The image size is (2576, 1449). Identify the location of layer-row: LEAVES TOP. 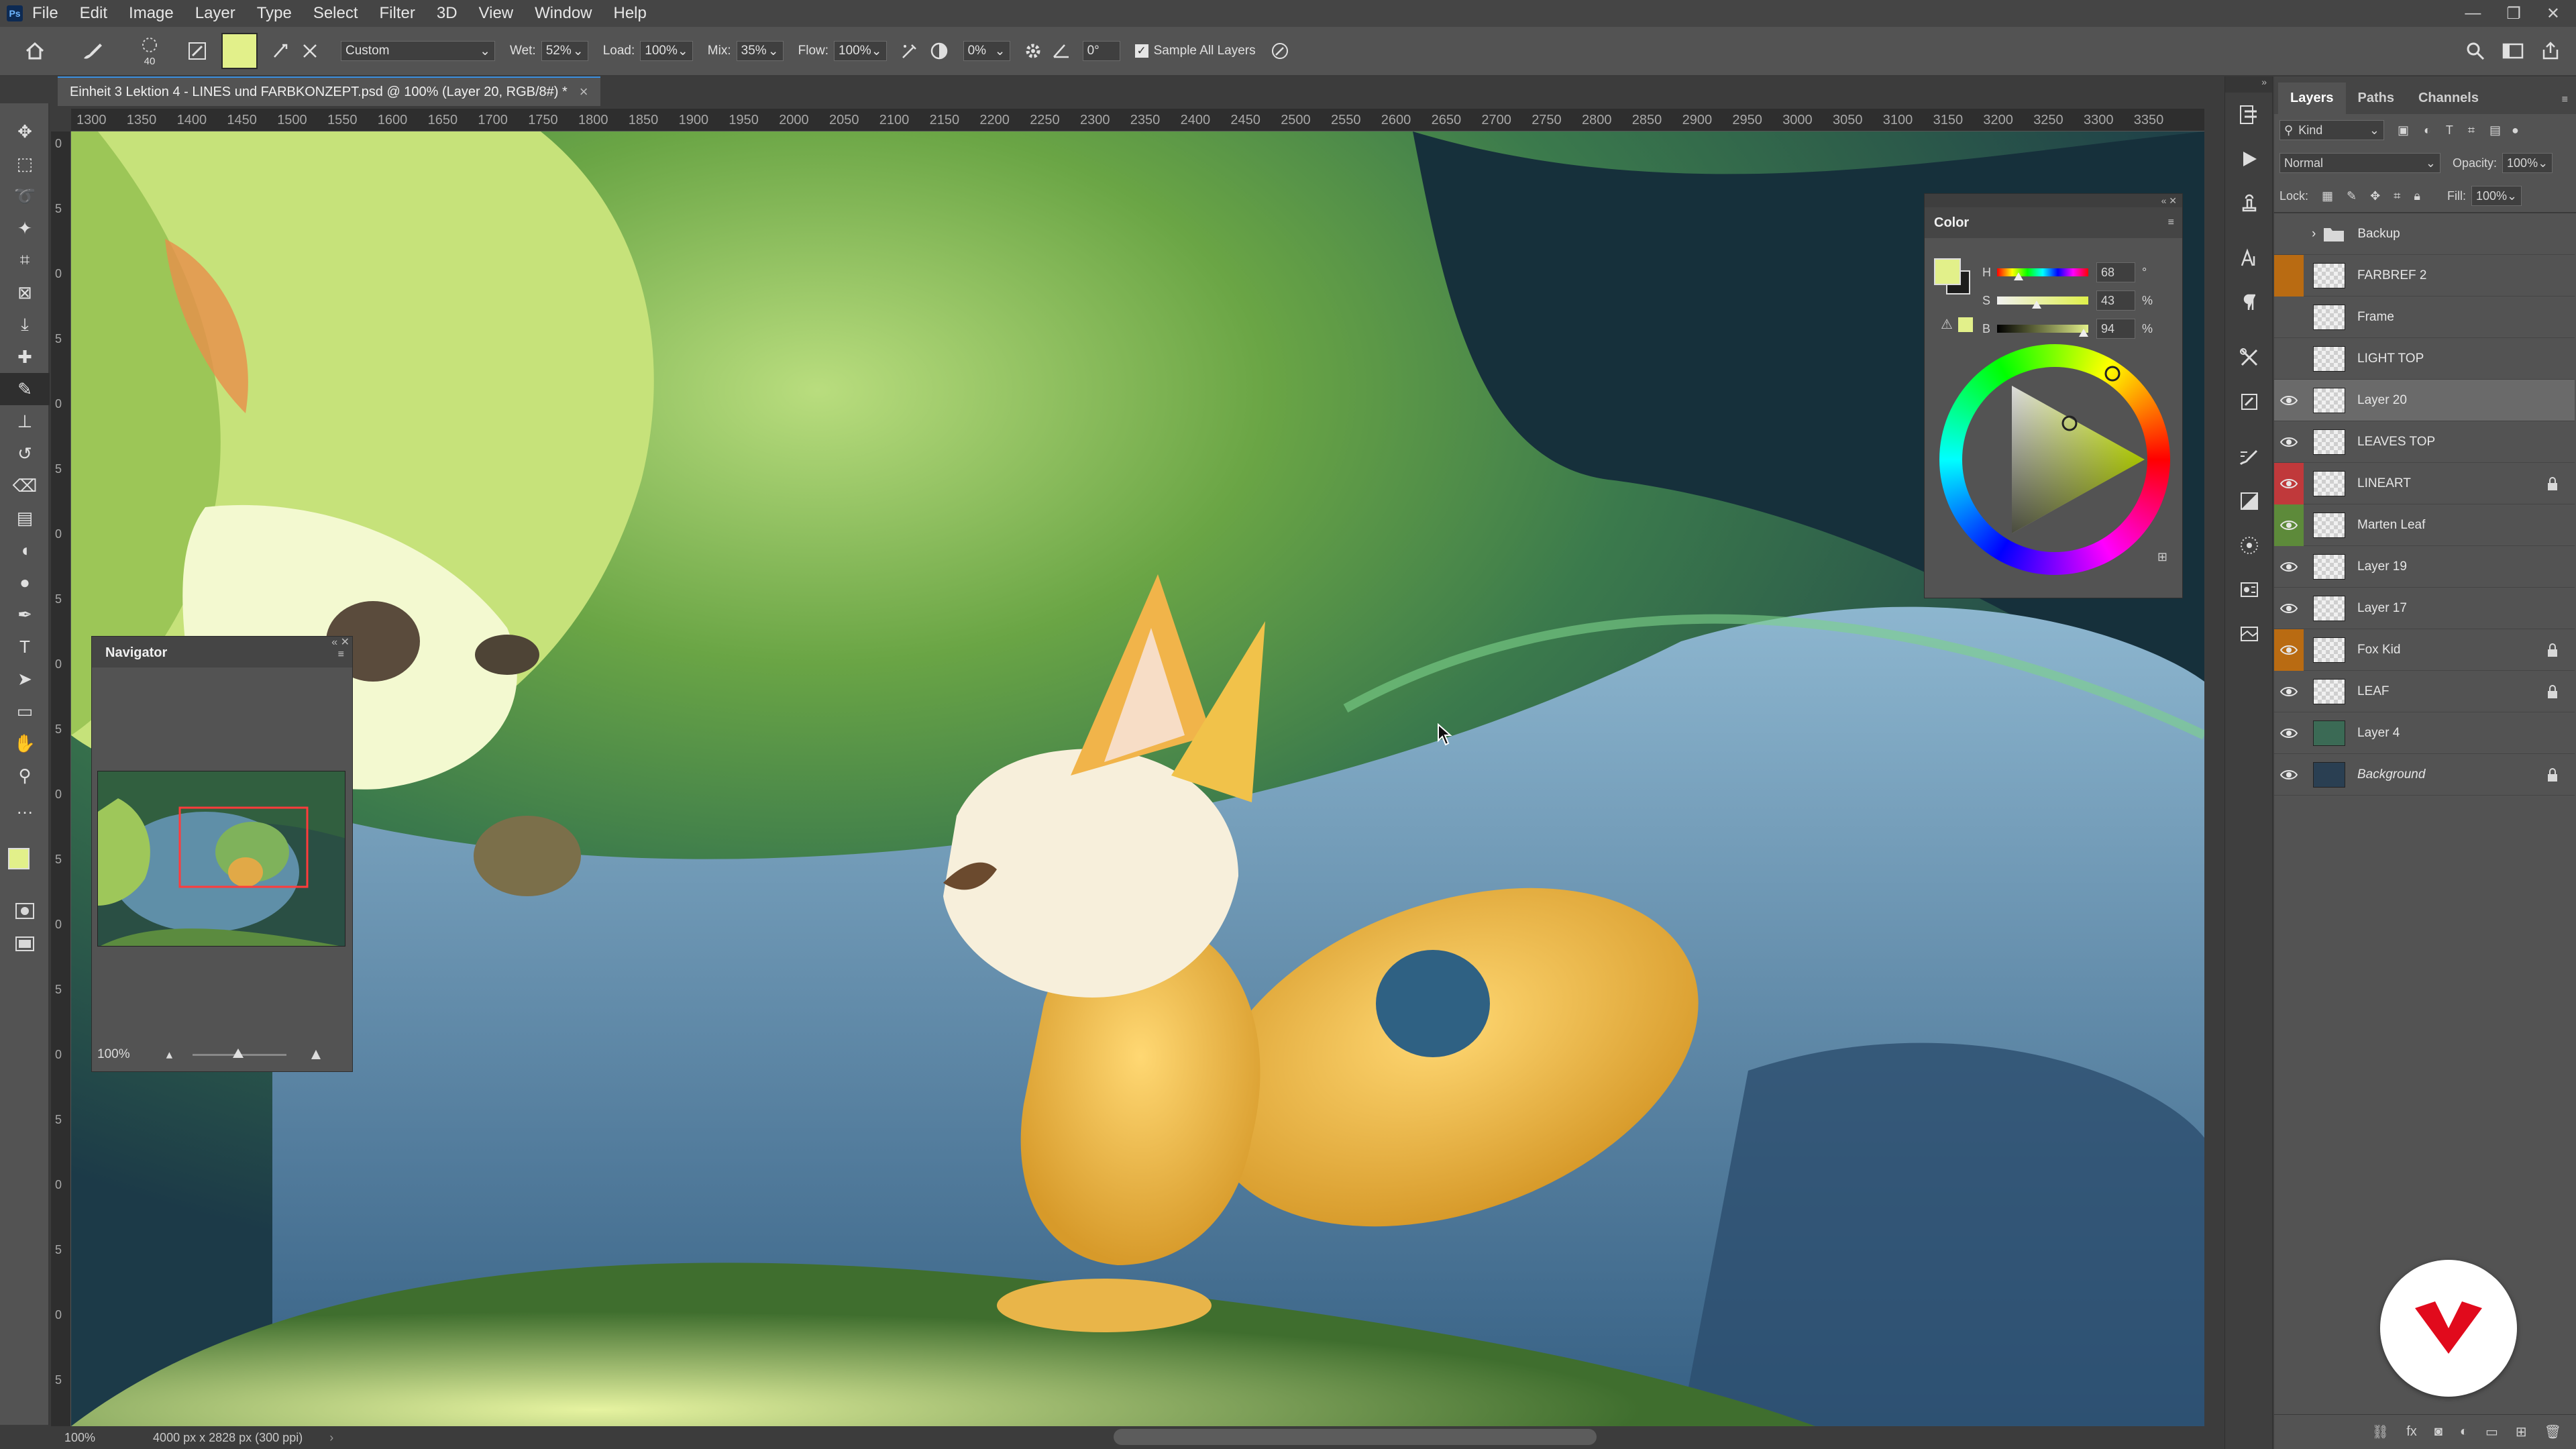
(2424, 442).